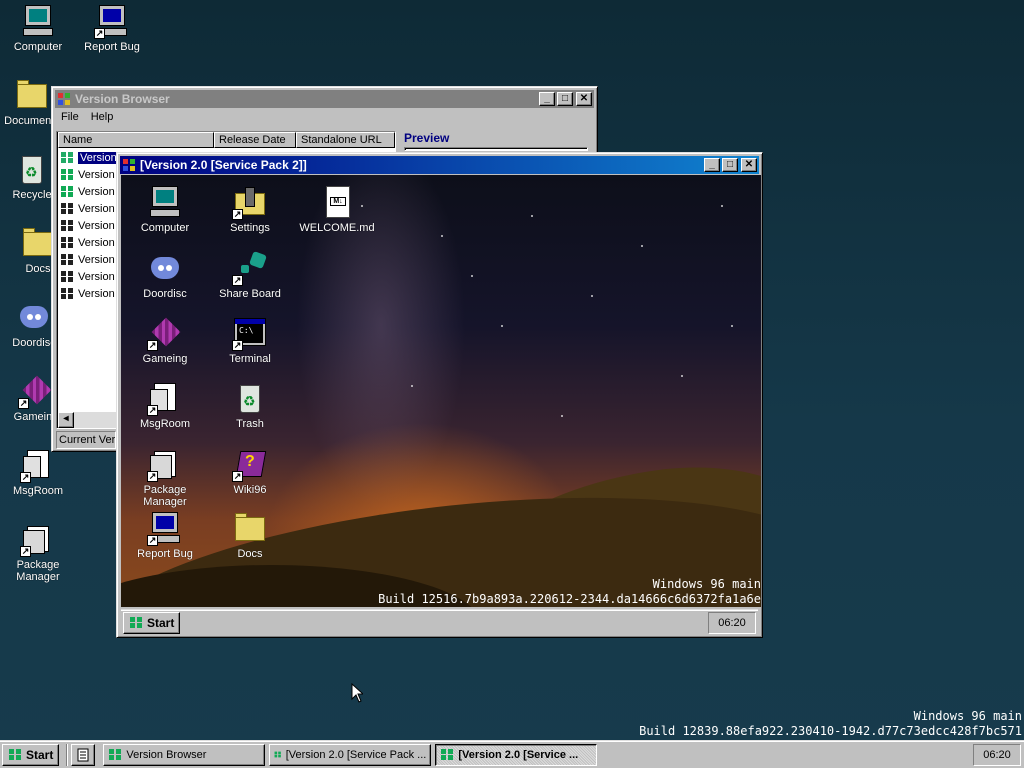 This screenshot has width=1024, height=768. I want to click on inner-icon-welcome-md: M↓ WELCOME.md, so click(337, 209).